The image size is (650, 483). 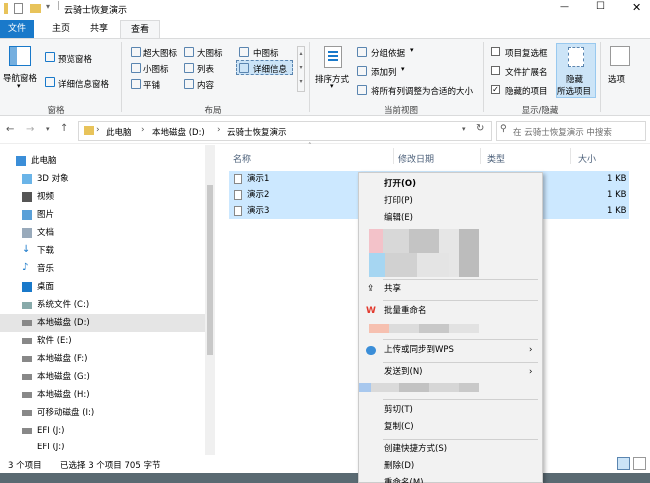 What do you see at coordinates (412, 50) in the screenshot?
I see `group-by-dropdown-icon: ▾` at bounding box center [412, 50].